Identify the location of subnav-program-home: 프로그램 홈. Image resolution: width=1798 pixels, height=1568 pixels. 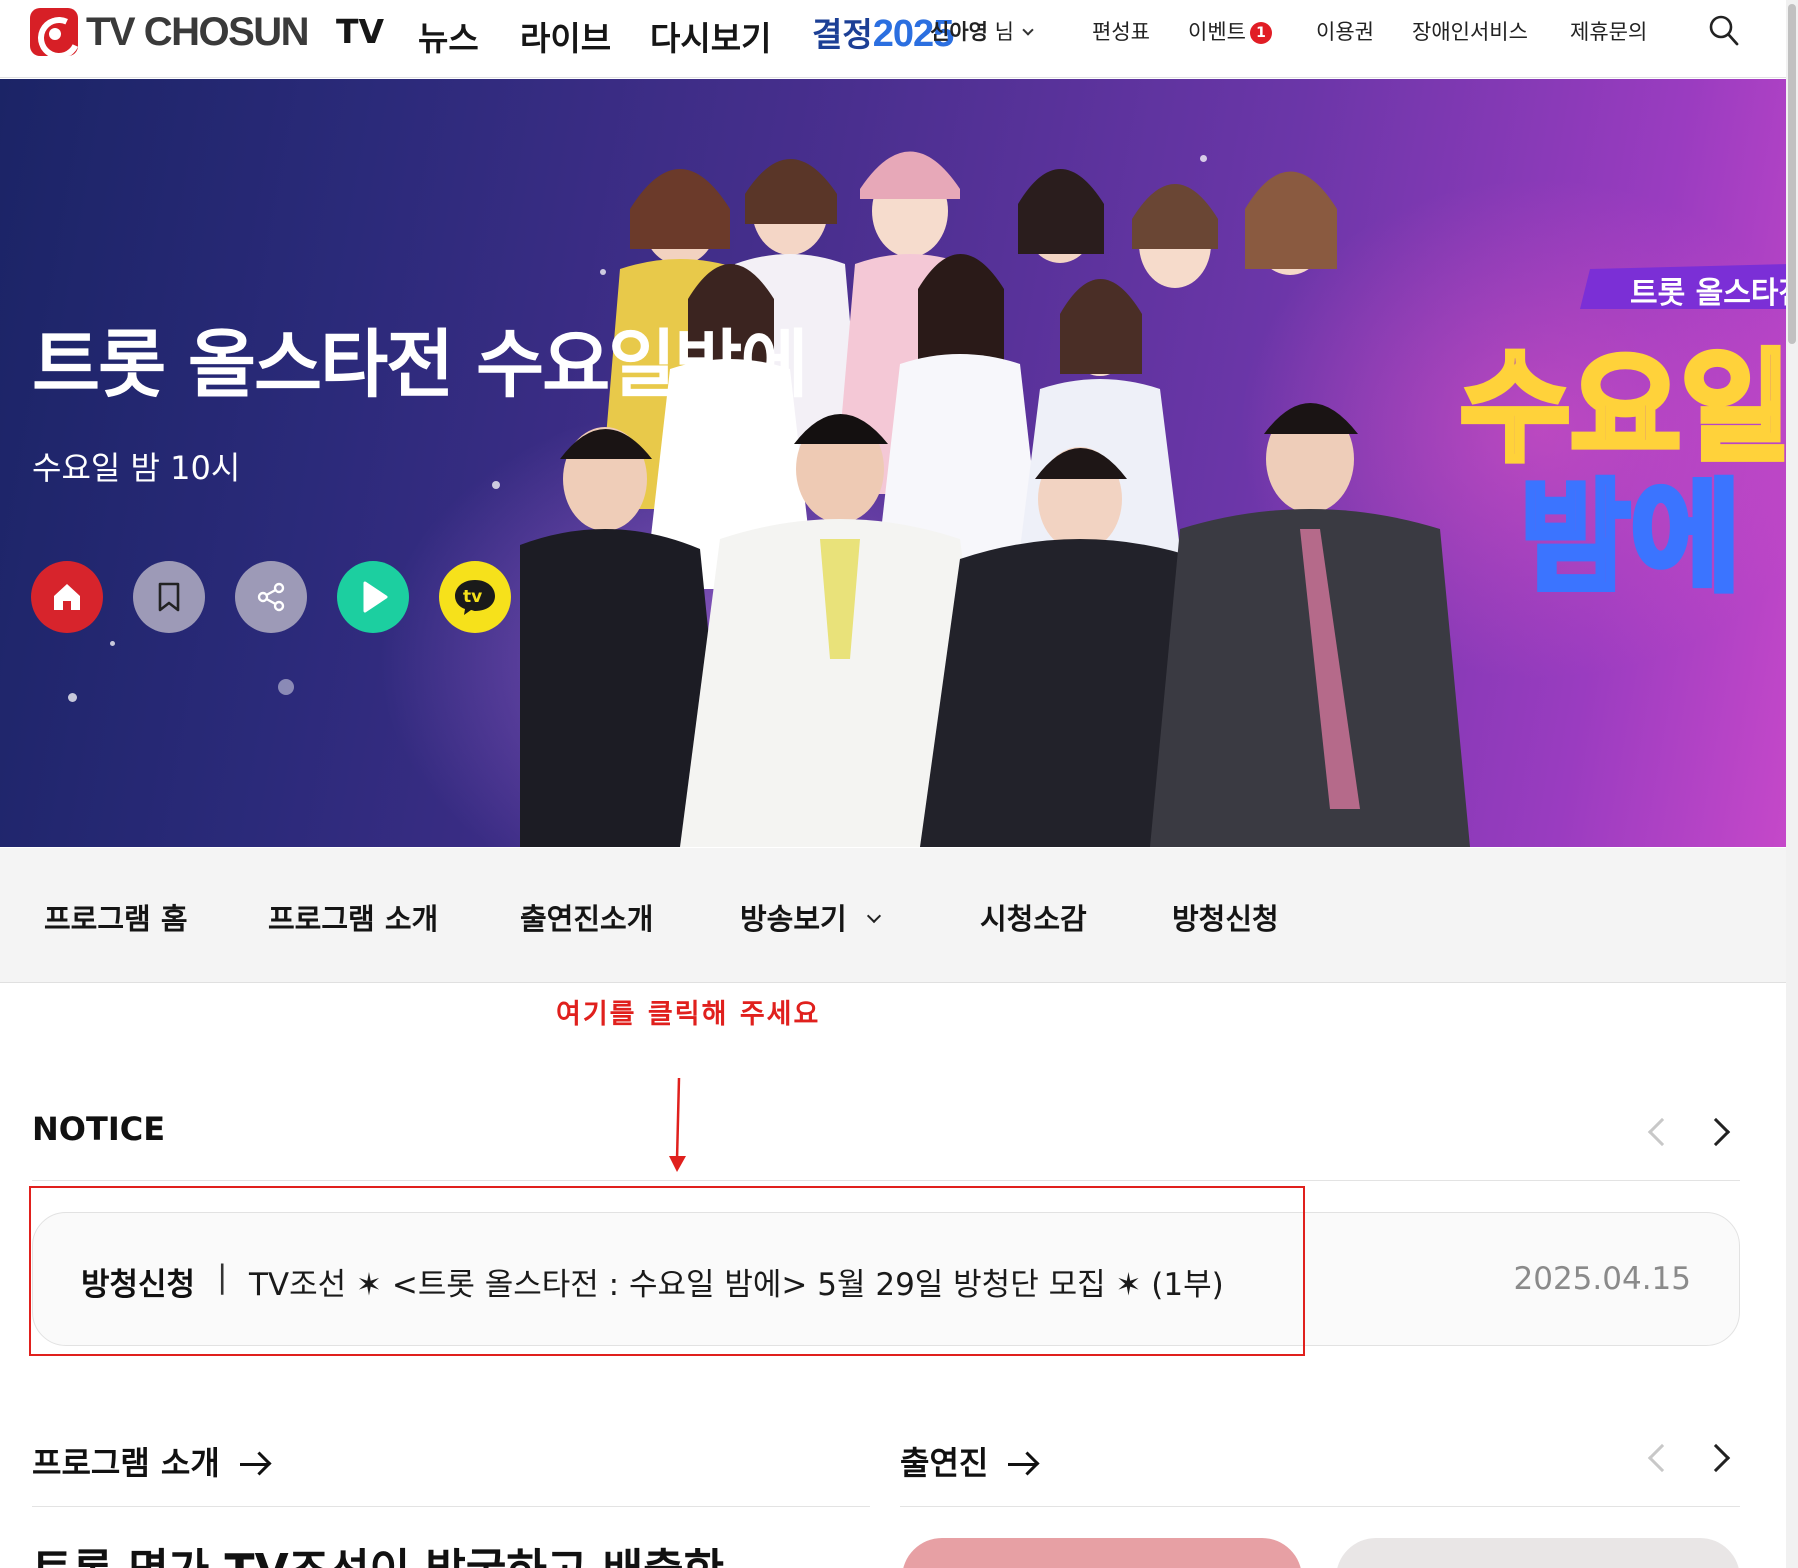
(116, 917).